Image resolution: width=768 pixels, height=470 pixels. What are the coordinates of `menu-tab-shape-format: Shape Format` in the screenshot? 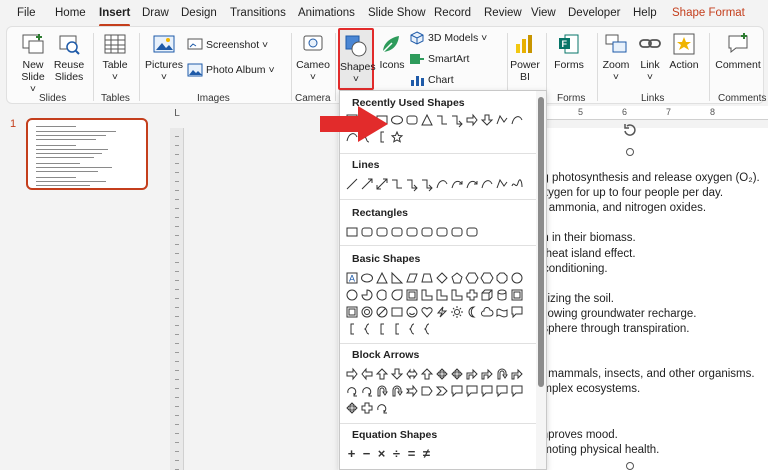 It's located at (708, 13).